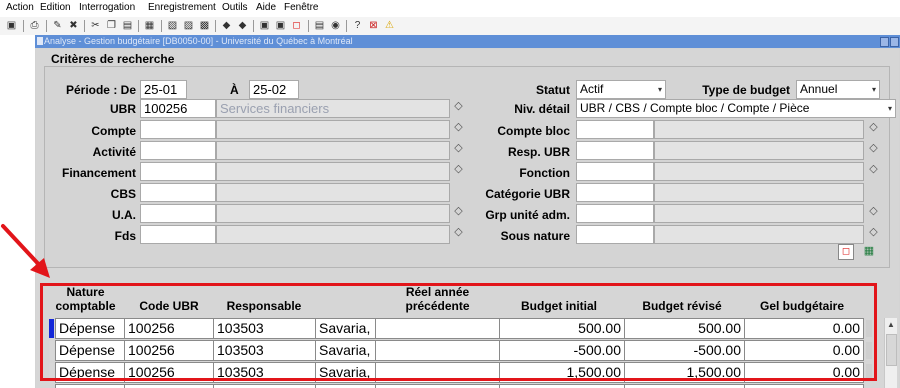 Image resolution: width=900 pixels, height=388 pixels. Describe the element at coordinates (458, 127) in the screenshot. I see `compte-lov-icon: ◇` at that location.